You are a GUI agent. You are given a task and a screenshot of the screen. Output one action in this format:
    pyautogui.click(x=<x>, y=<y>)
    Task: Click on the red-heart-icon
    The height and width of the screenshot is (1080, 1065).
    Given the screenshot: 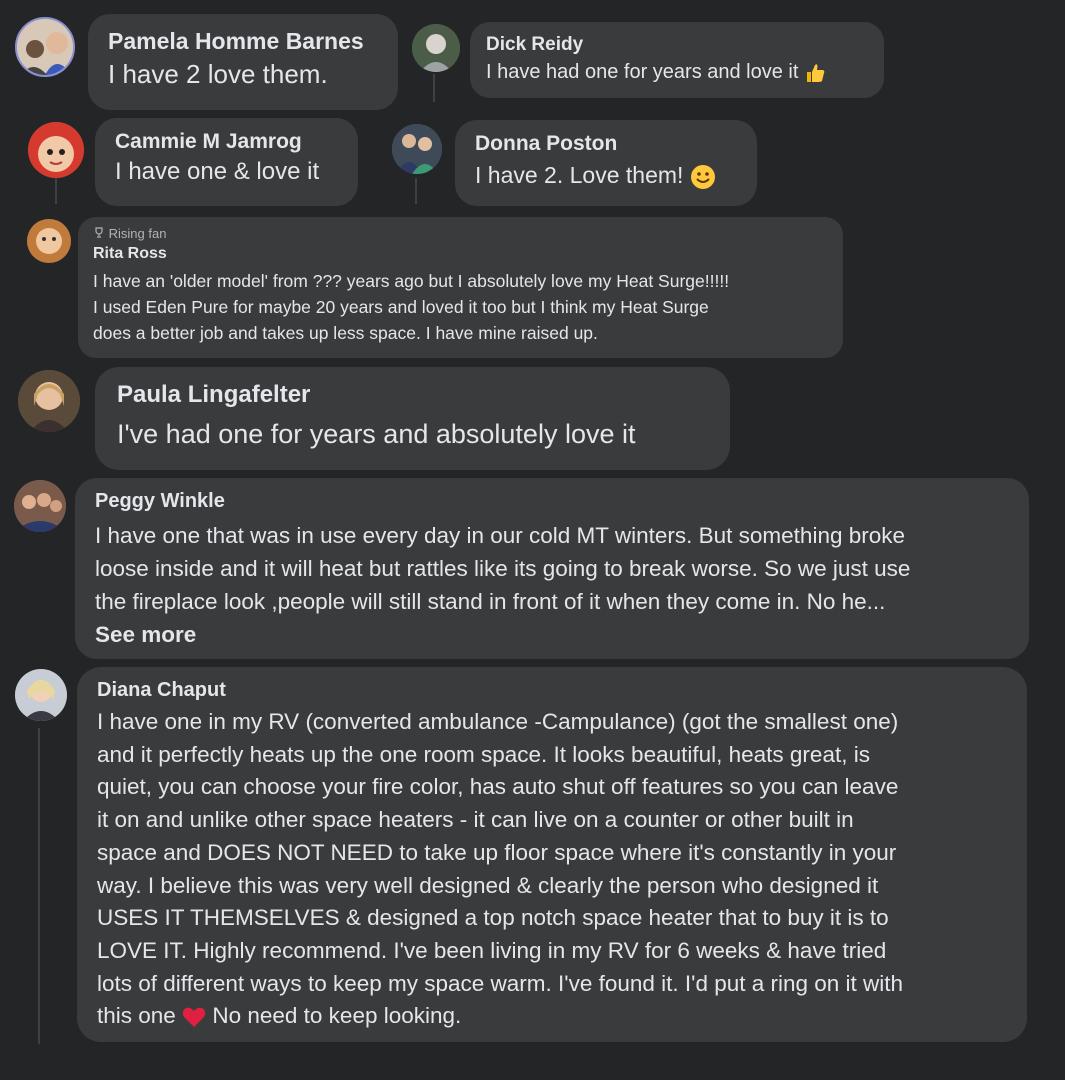 What is the action you would take?
    pyautogui.click(x=194, y=1018)
    